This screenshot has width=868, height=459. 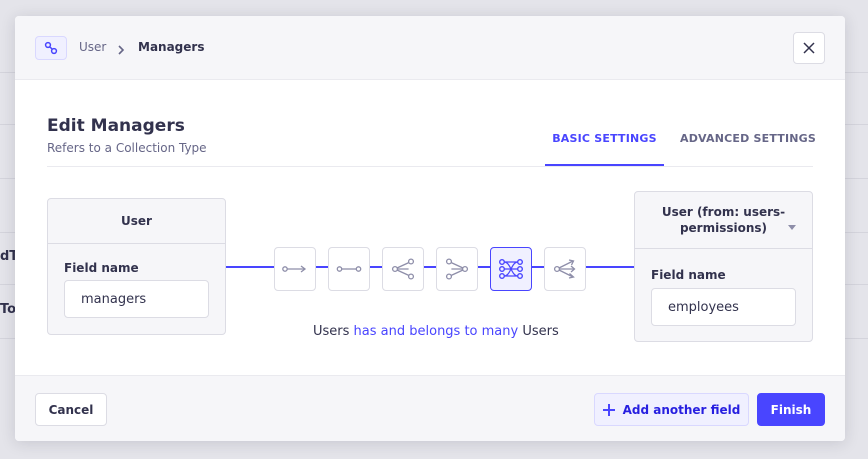 What do you see at coordinates (430, 166) in the screenshot?
I see `tabs-divider` at bounding box center [430, 166].